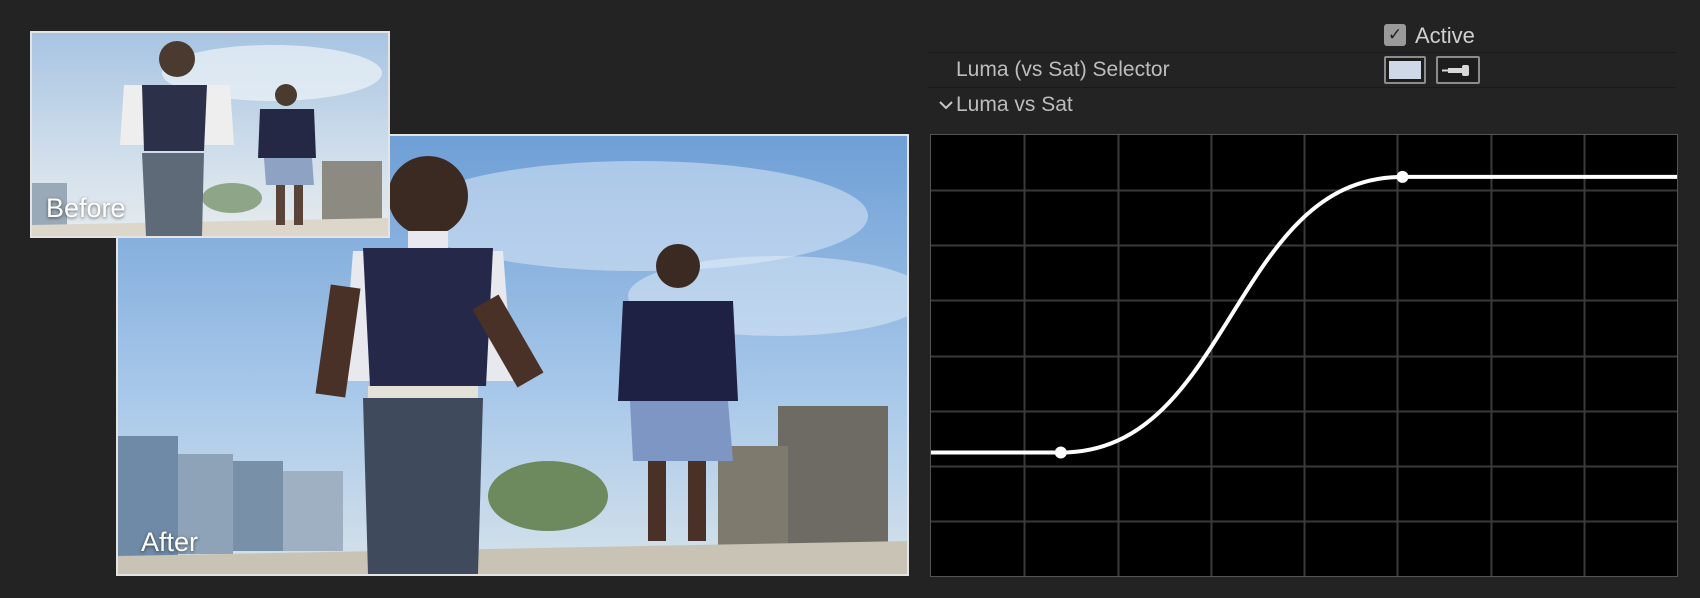 Image resolution: width=1700 pixels, height=598 pixels. What do you see at coordinates (946, 105) in the screenshot?
I see `chevron-down-icon` at bounding box center [946, 105].